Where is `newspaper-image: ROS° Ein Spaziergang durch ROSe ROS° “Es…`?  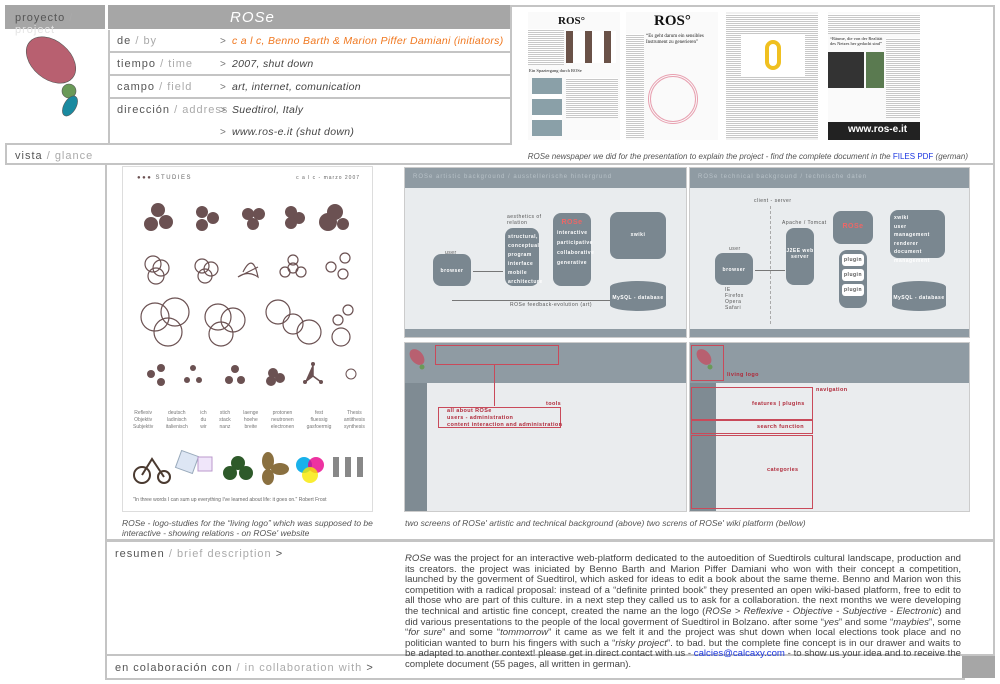 newspaper-image: ROS° Ein Spaziergang durch ROSe ROS° “Es… is located at coordinates (748, 77).